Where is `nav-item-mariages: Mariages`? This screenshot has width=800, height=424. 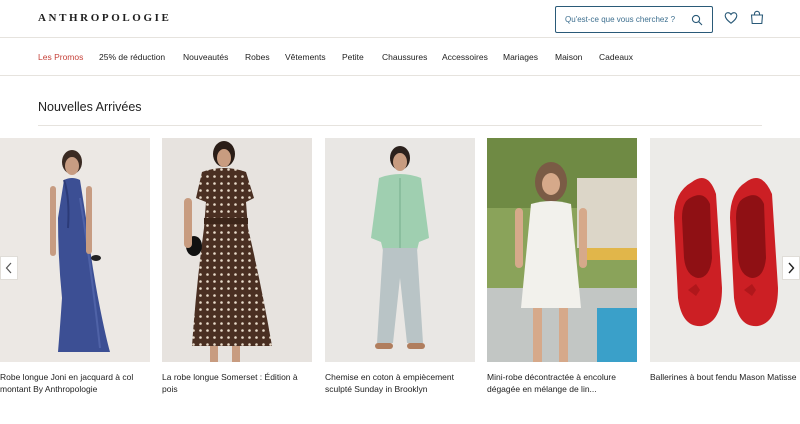
nav-item-mariages: Mariages is located at coordinates (520, 57).